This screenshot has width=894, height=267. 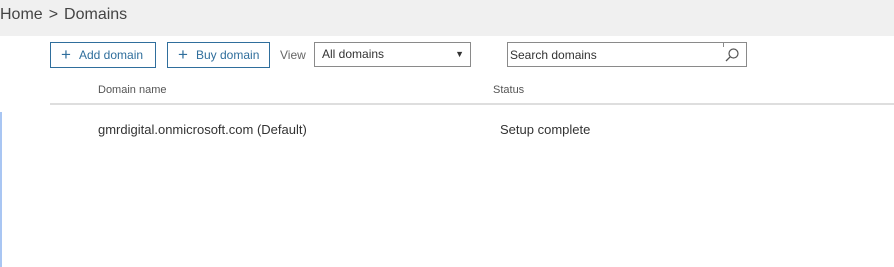 What do you see at coordinates (111, 55) in the screenshot?
I see `add-domain-label: Add domain` at bounding box center [111, 55].